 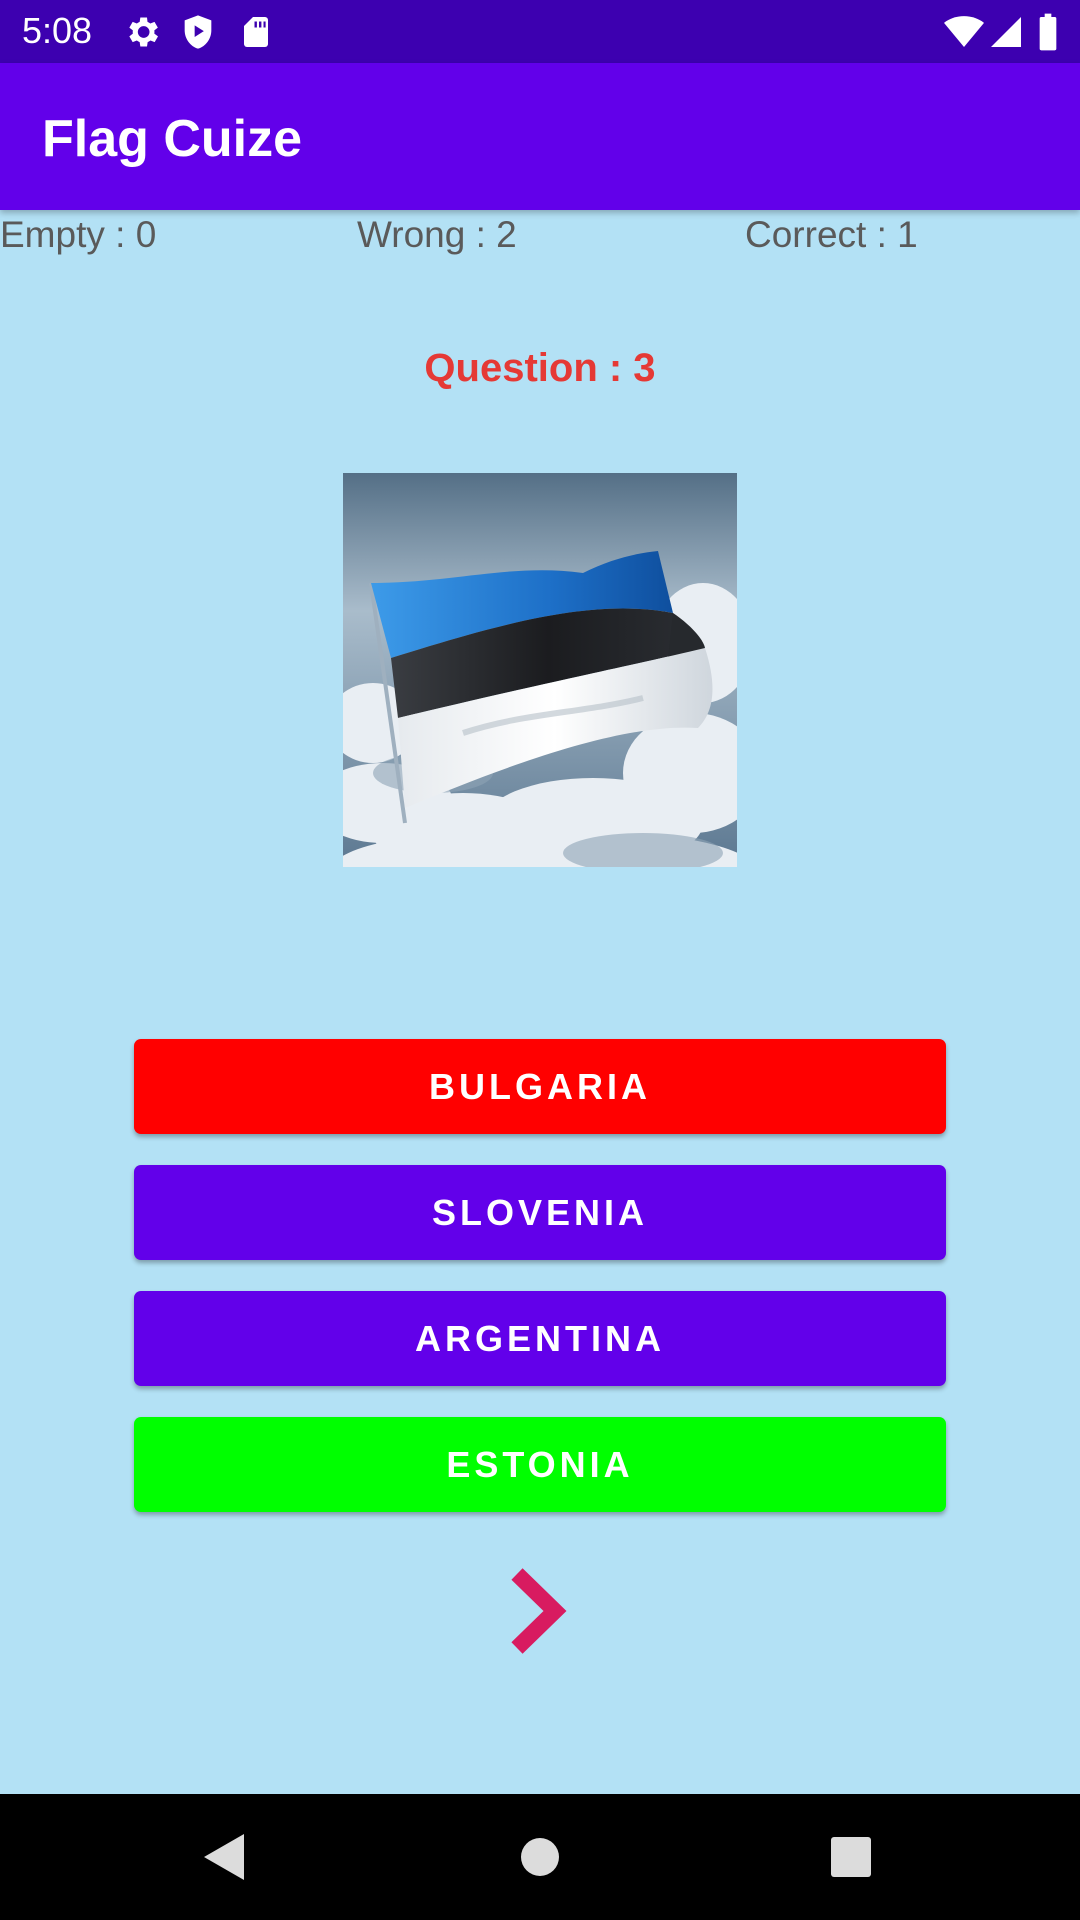 I want to click on wrong-count: Wrong : 2, so click(x=437, y=234).